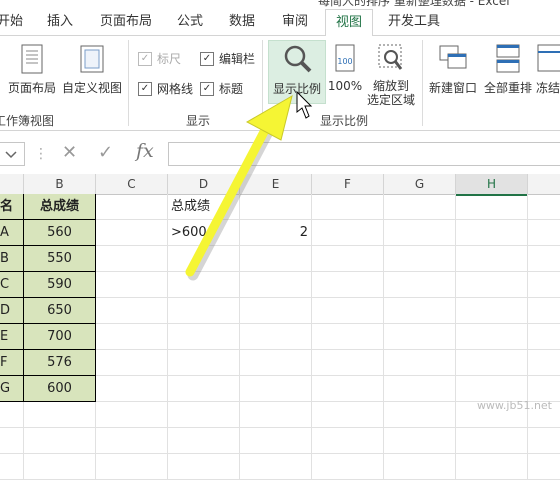  I want to click on headings-checkbox: ✓ 标题, so click(221, 89).